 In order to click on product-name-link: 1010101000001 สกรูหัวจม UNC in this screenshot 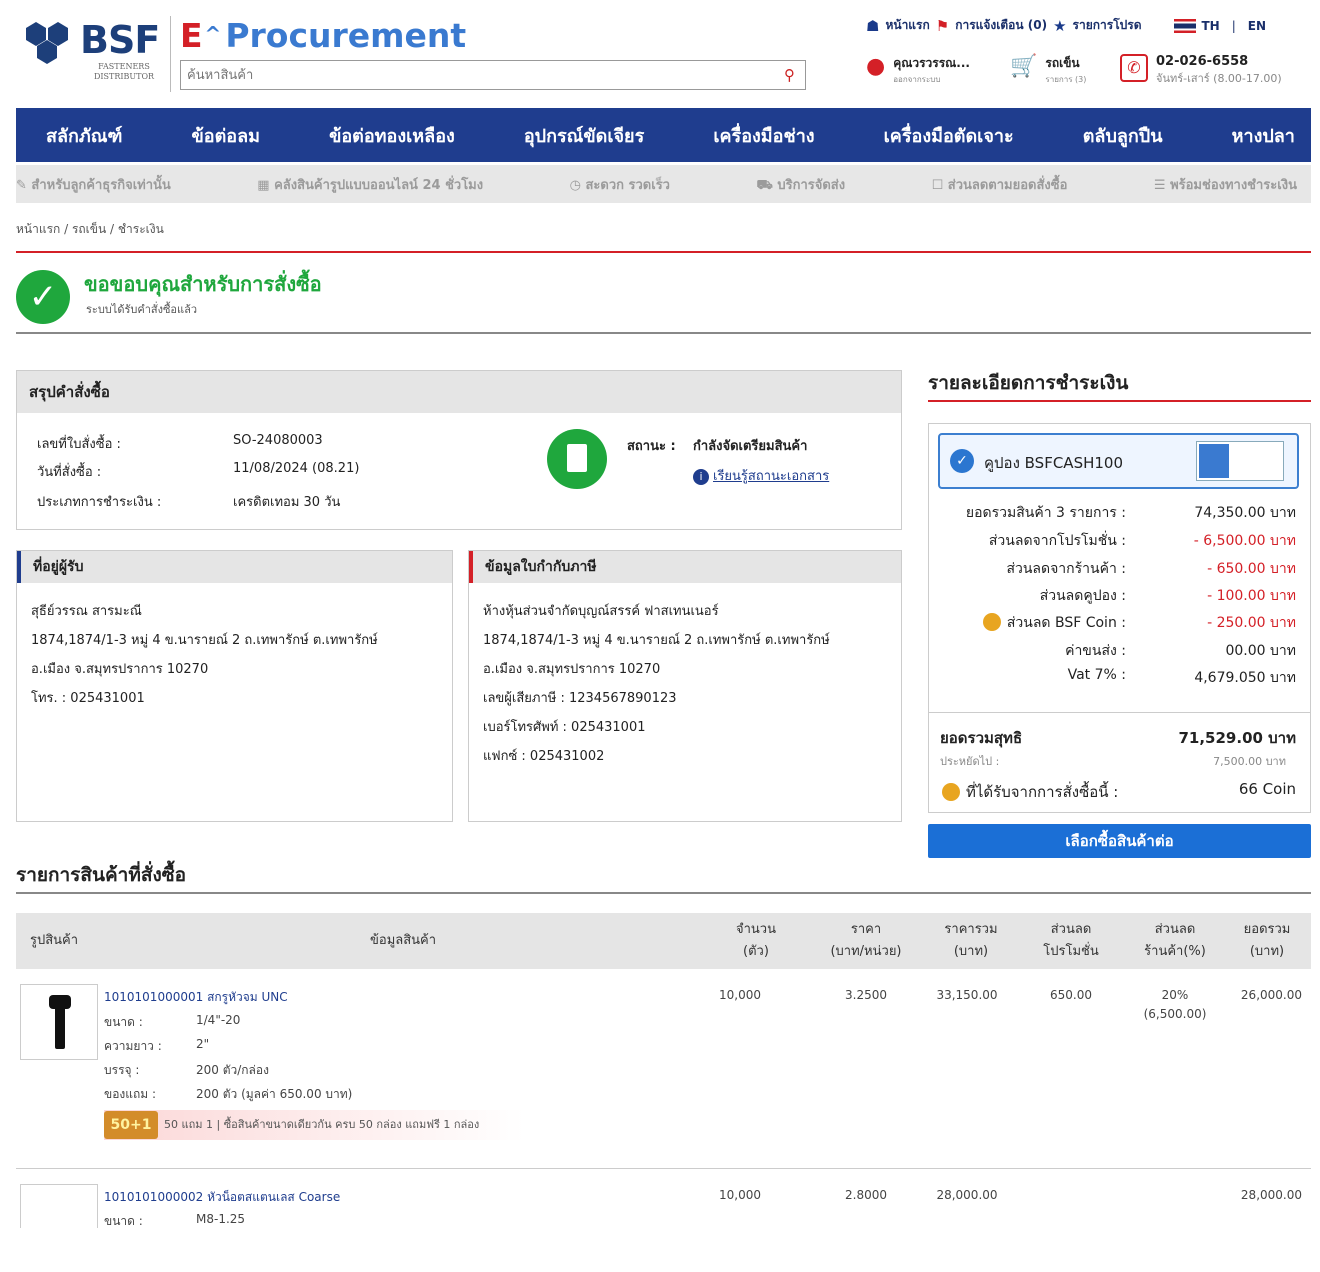, I will do `click(196, 997)`.